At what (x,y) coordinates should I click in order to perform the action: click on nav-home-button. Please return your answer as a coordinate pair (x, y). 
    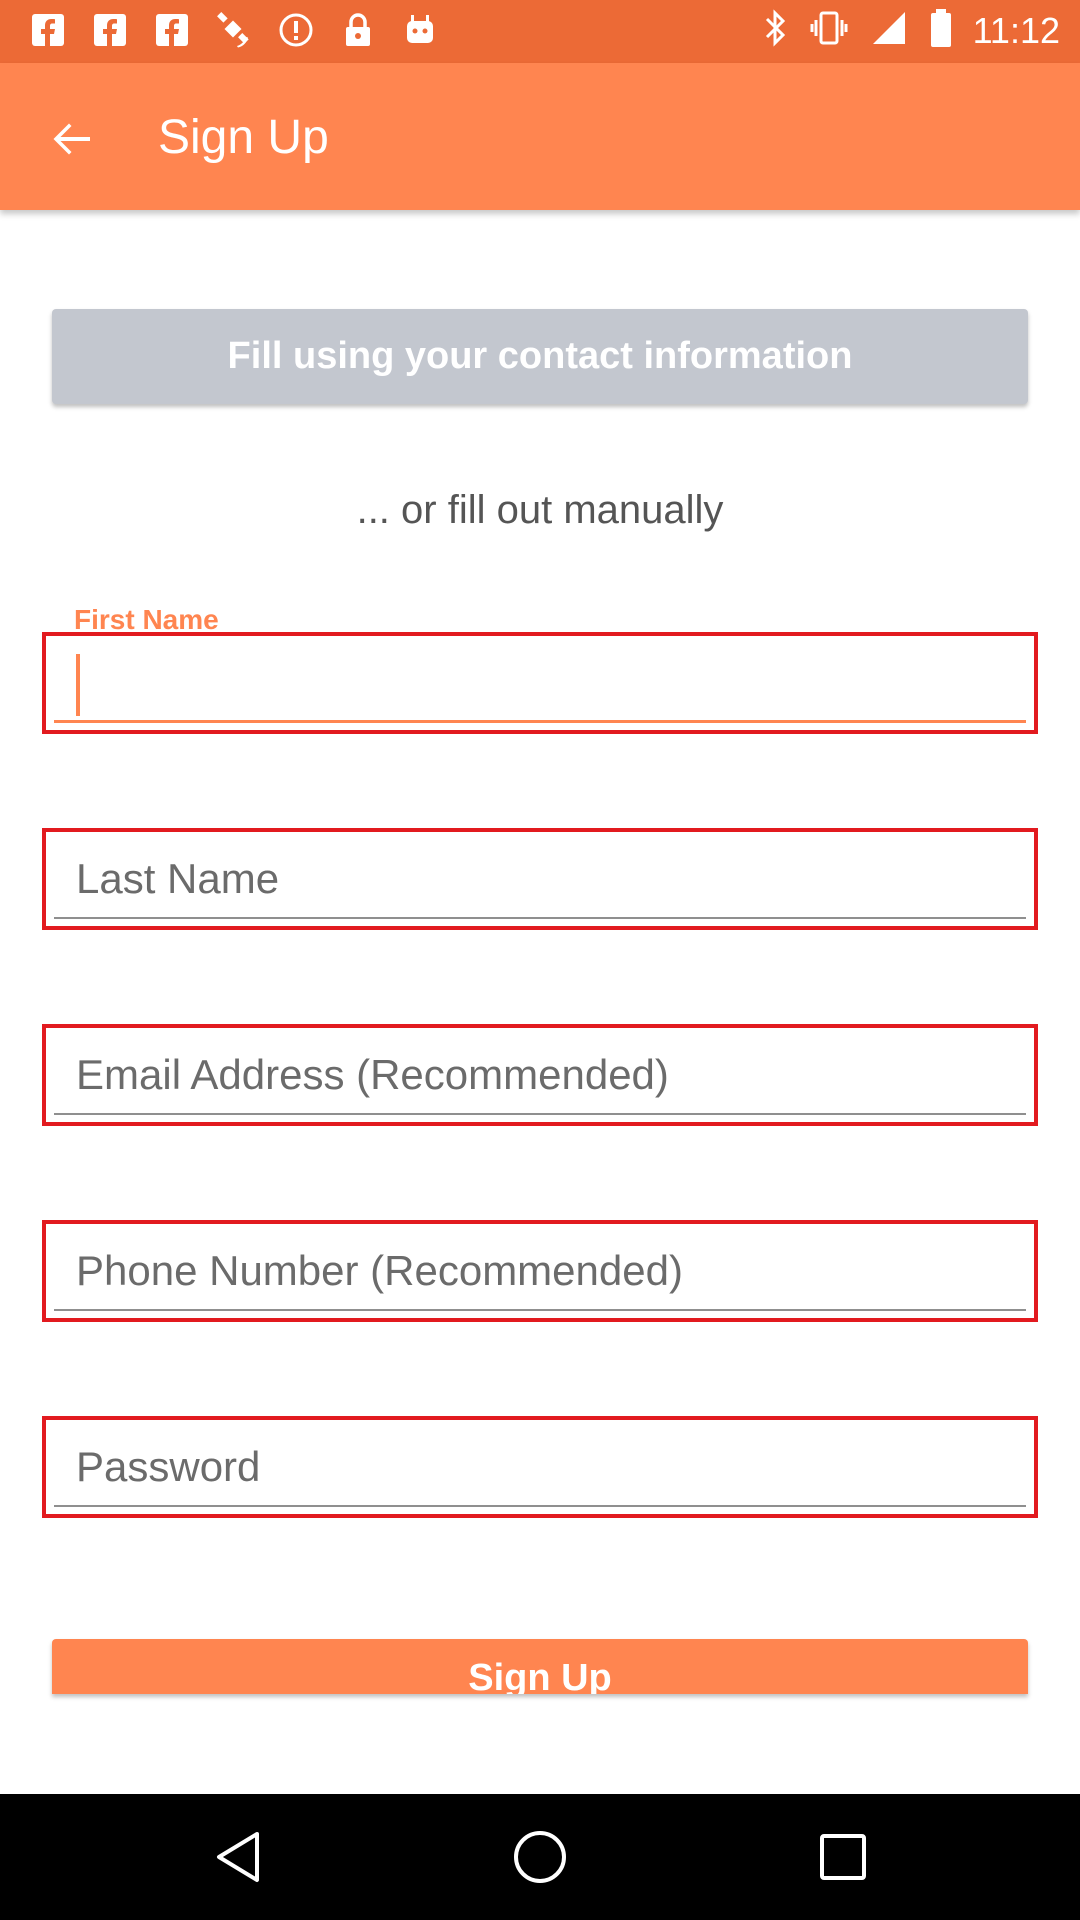
    Looking at the image, I should click on (540, 1857).